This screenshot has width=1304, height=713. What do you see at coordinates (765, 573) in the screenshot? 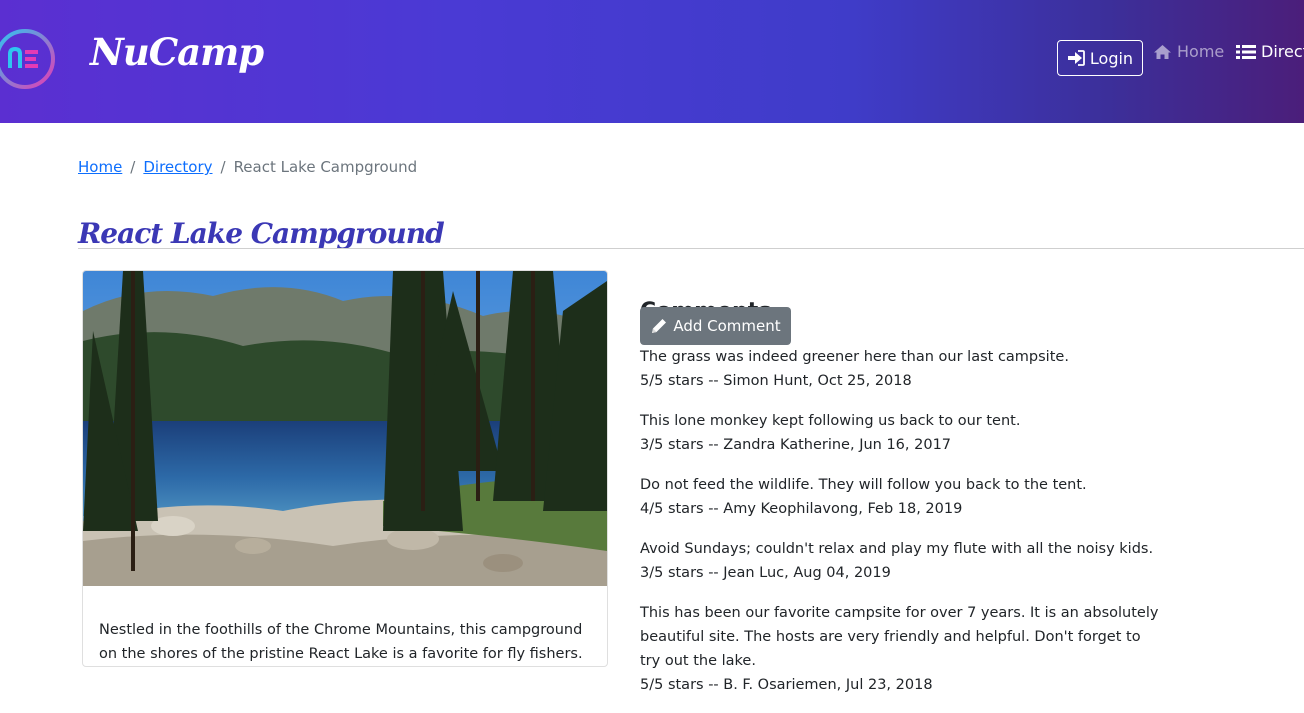
I see `comment-meta: 3/5 stars -- Jean Luc, Aug 04, 2019` at bounding box center [765, 573].